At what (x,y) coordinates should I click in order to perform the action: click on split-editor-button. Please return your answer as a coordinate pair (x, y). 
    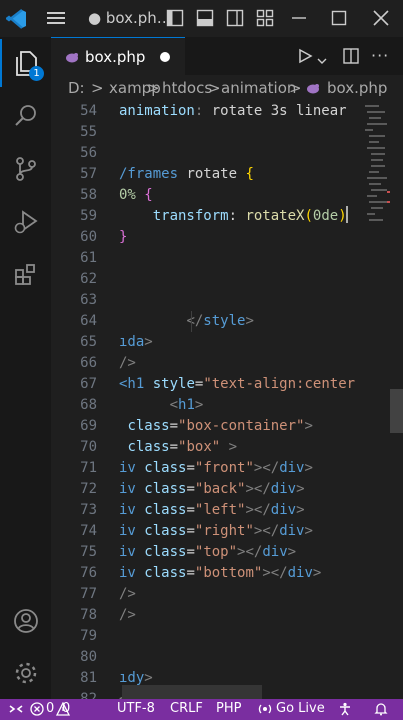
    Looking at the image, I should click on (351, 58).